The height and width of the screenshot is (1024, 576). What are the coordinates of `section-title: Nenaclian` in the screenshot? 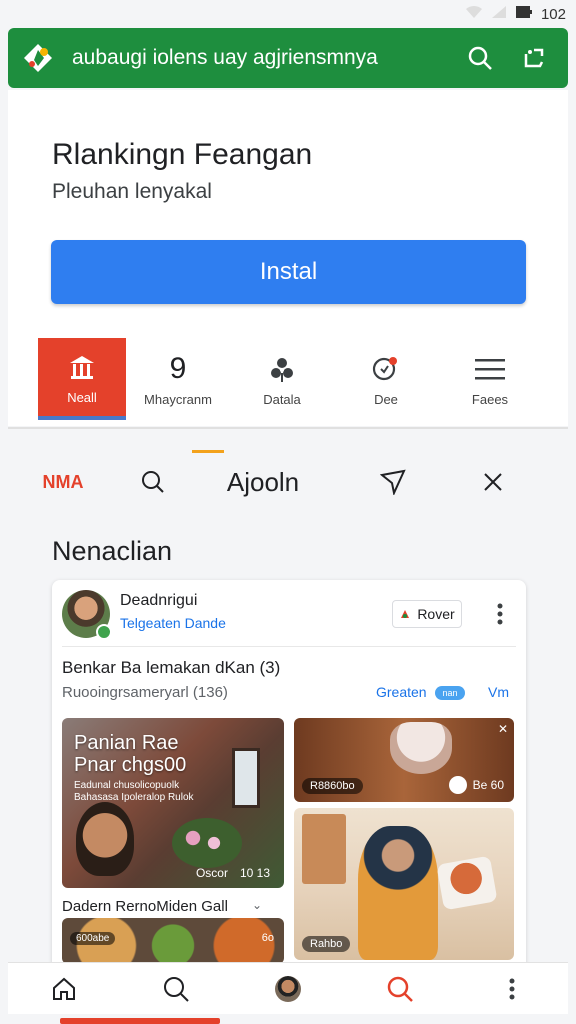 It's located at (112, 551).